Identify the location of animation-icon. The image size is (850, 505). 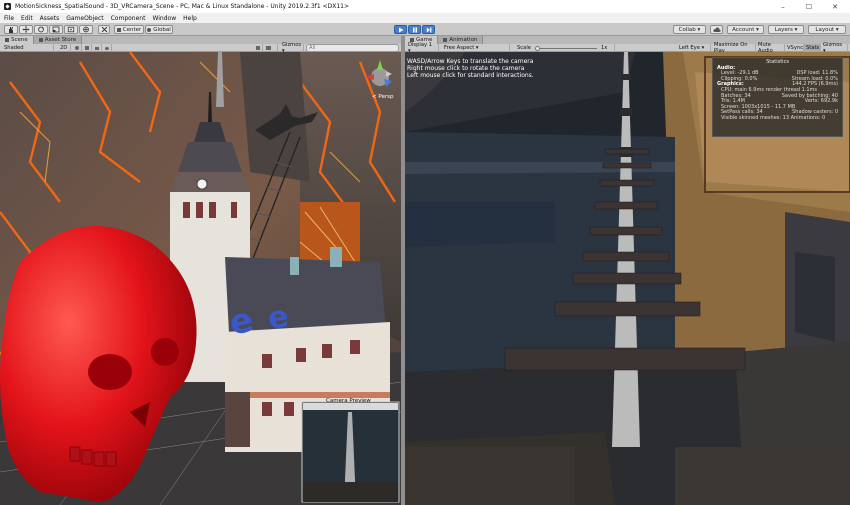
(445, 40).